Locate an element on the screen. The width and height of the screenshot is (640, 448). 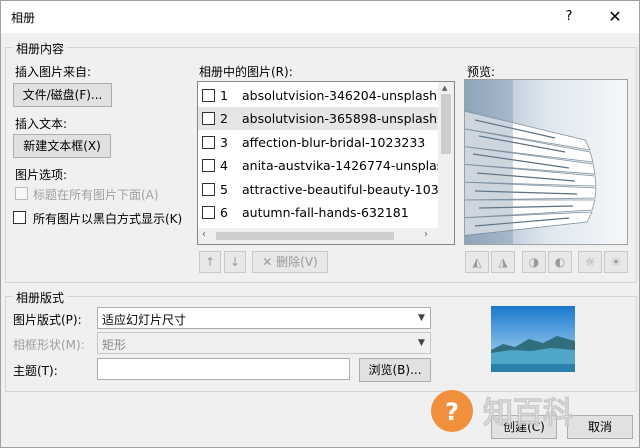
decrease-contrast-button: ◐ is located at coordinates (560, 262).